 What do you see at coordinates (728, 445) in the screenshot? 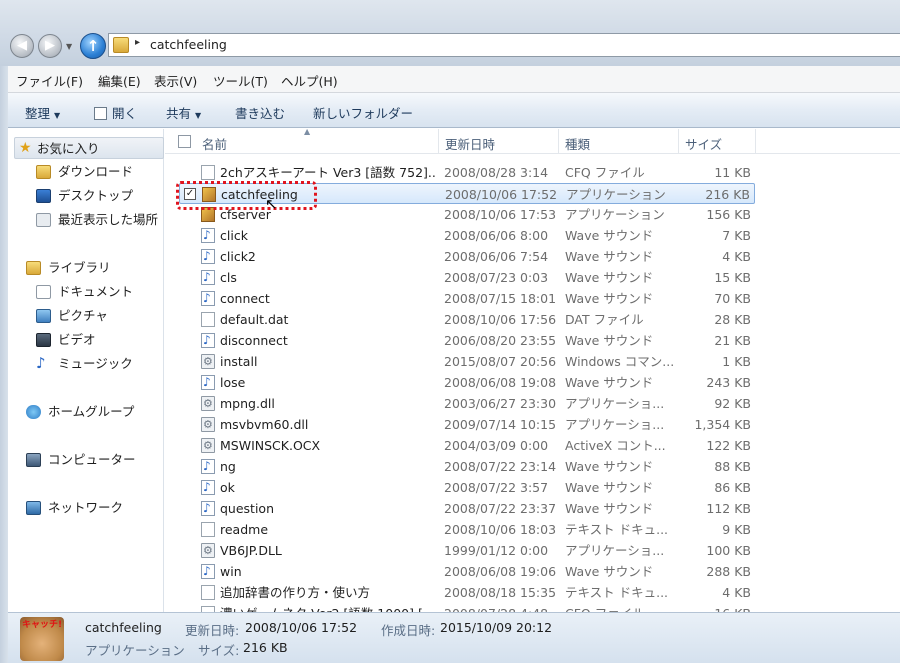
I see `file-size: 122 KB` at bounding box center [728, 445].